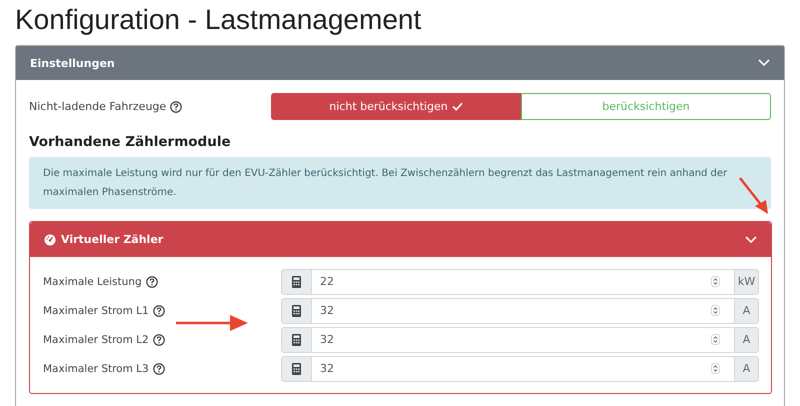 The height and width of the screenshot is (406, 800). I want to click on card-title: Einstellungen, so click(72, 63).